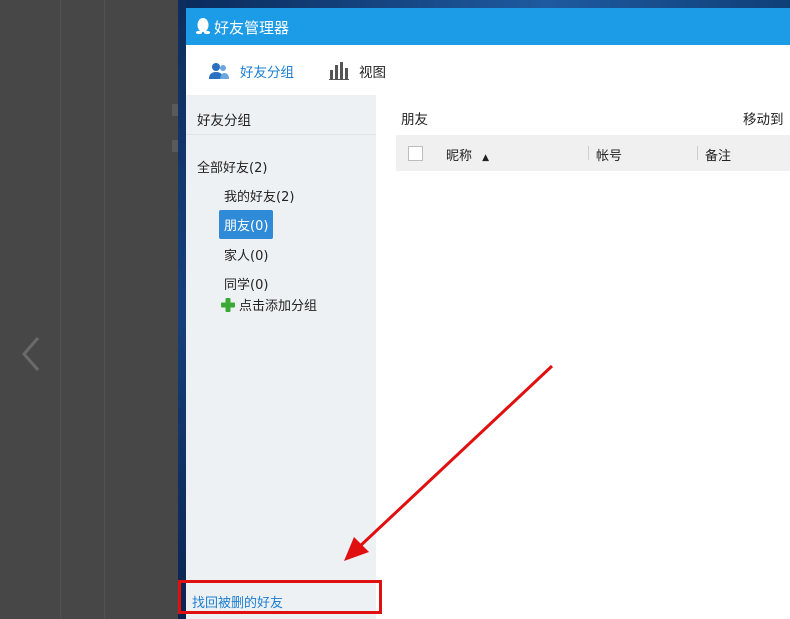 This screenshot has width=790, height=619. What do you see at coordinates (228, 304) in the screenshot?
I see `plus-icon` at bounding box center [228, 304].